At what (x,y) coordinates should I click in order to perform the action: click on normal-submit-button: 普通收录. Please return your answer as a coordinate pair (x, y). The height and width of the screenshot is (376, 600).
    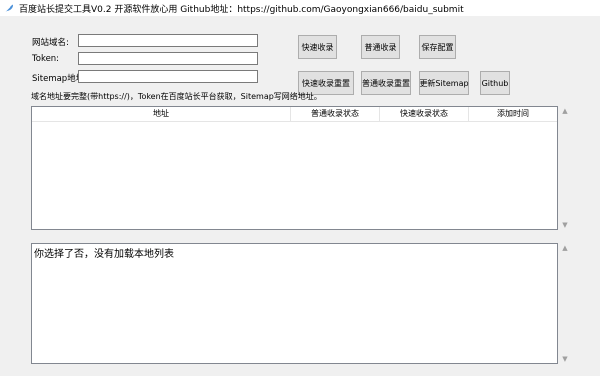
    Looking at the image, I should click on (380, 47).